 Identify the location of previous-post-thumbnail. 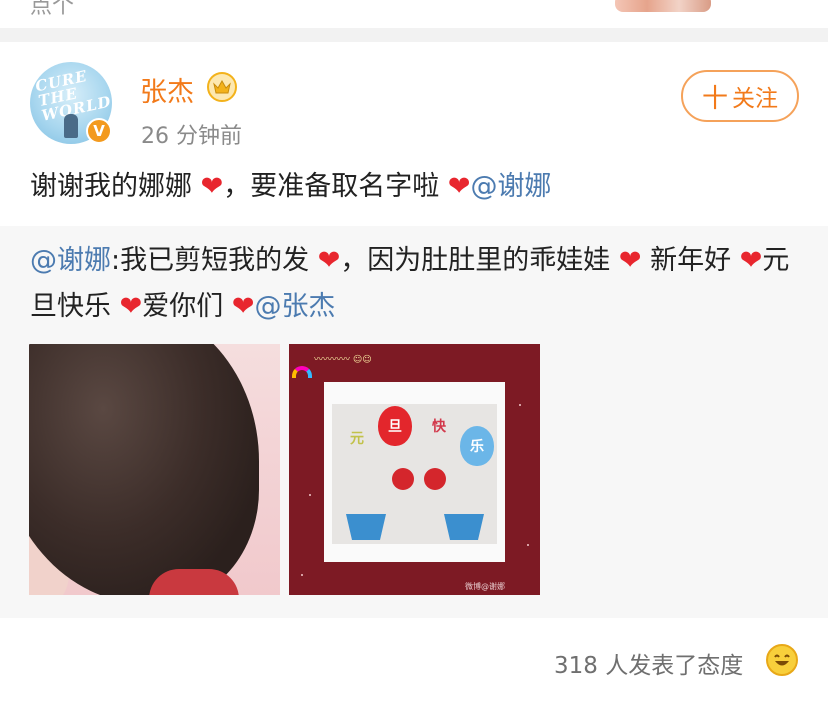
(663, 6).